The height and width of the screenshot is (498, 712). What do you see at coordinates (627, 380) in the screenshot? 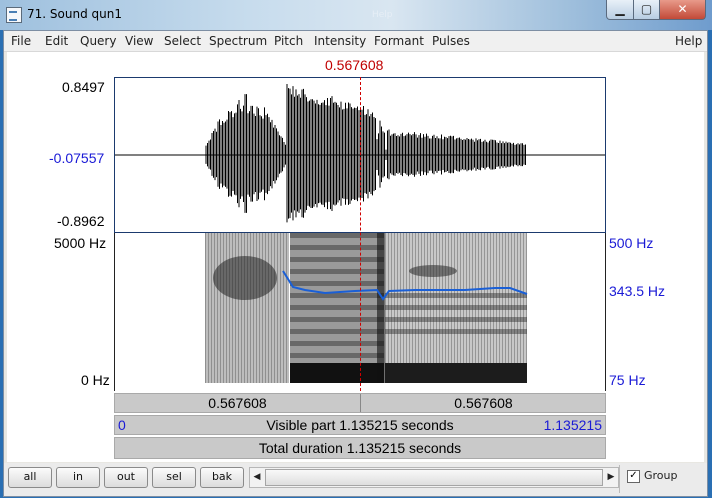
I see `pitch-min-label: 75 Hz` at bounding box center [627, 380].